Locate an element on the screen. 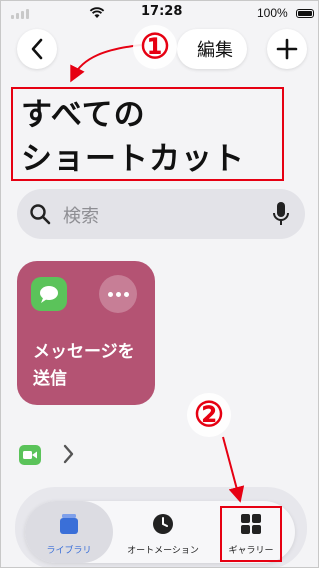  back-button is located at coordinates (37, 49).